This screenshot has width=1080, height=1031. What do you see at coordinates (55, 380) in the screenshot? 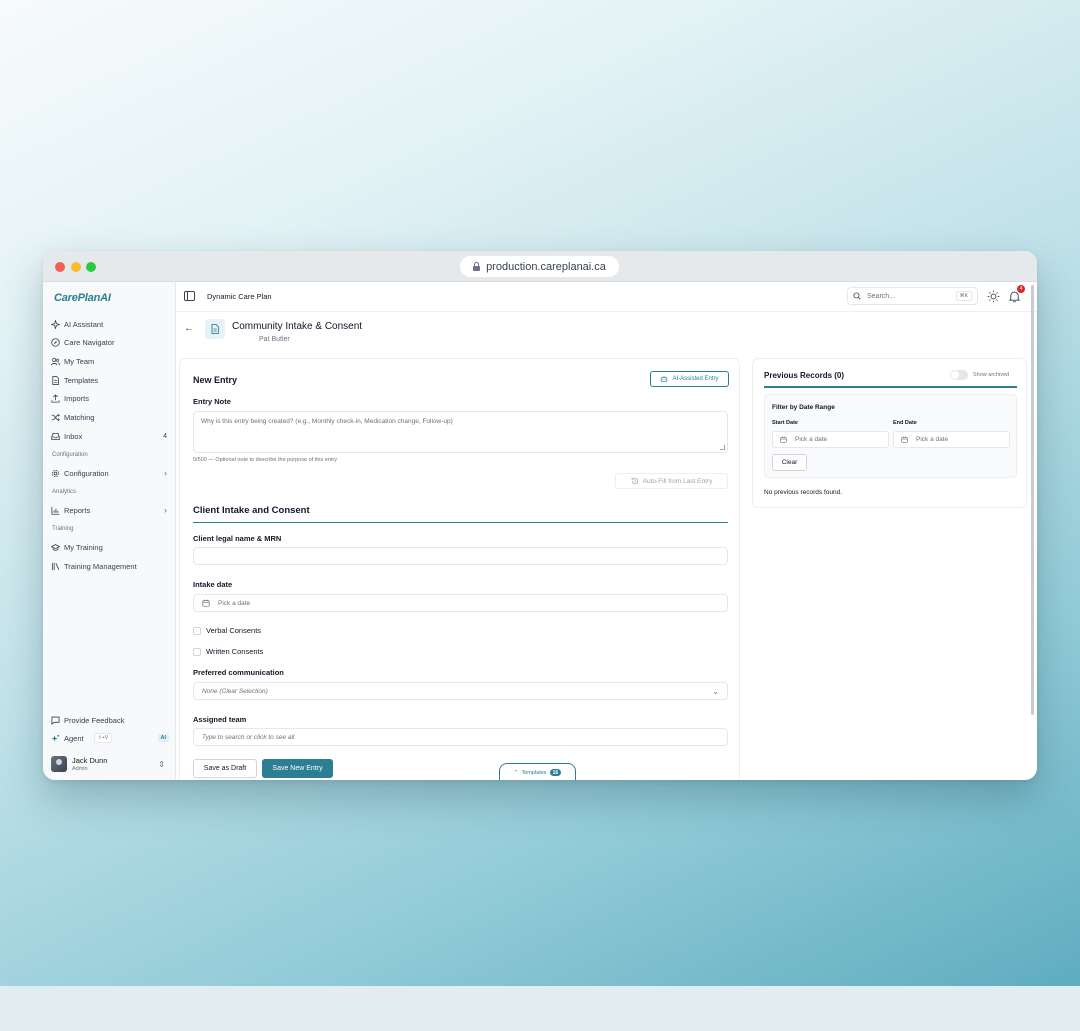
I see `file-icon` at bounding box center [55, 380].